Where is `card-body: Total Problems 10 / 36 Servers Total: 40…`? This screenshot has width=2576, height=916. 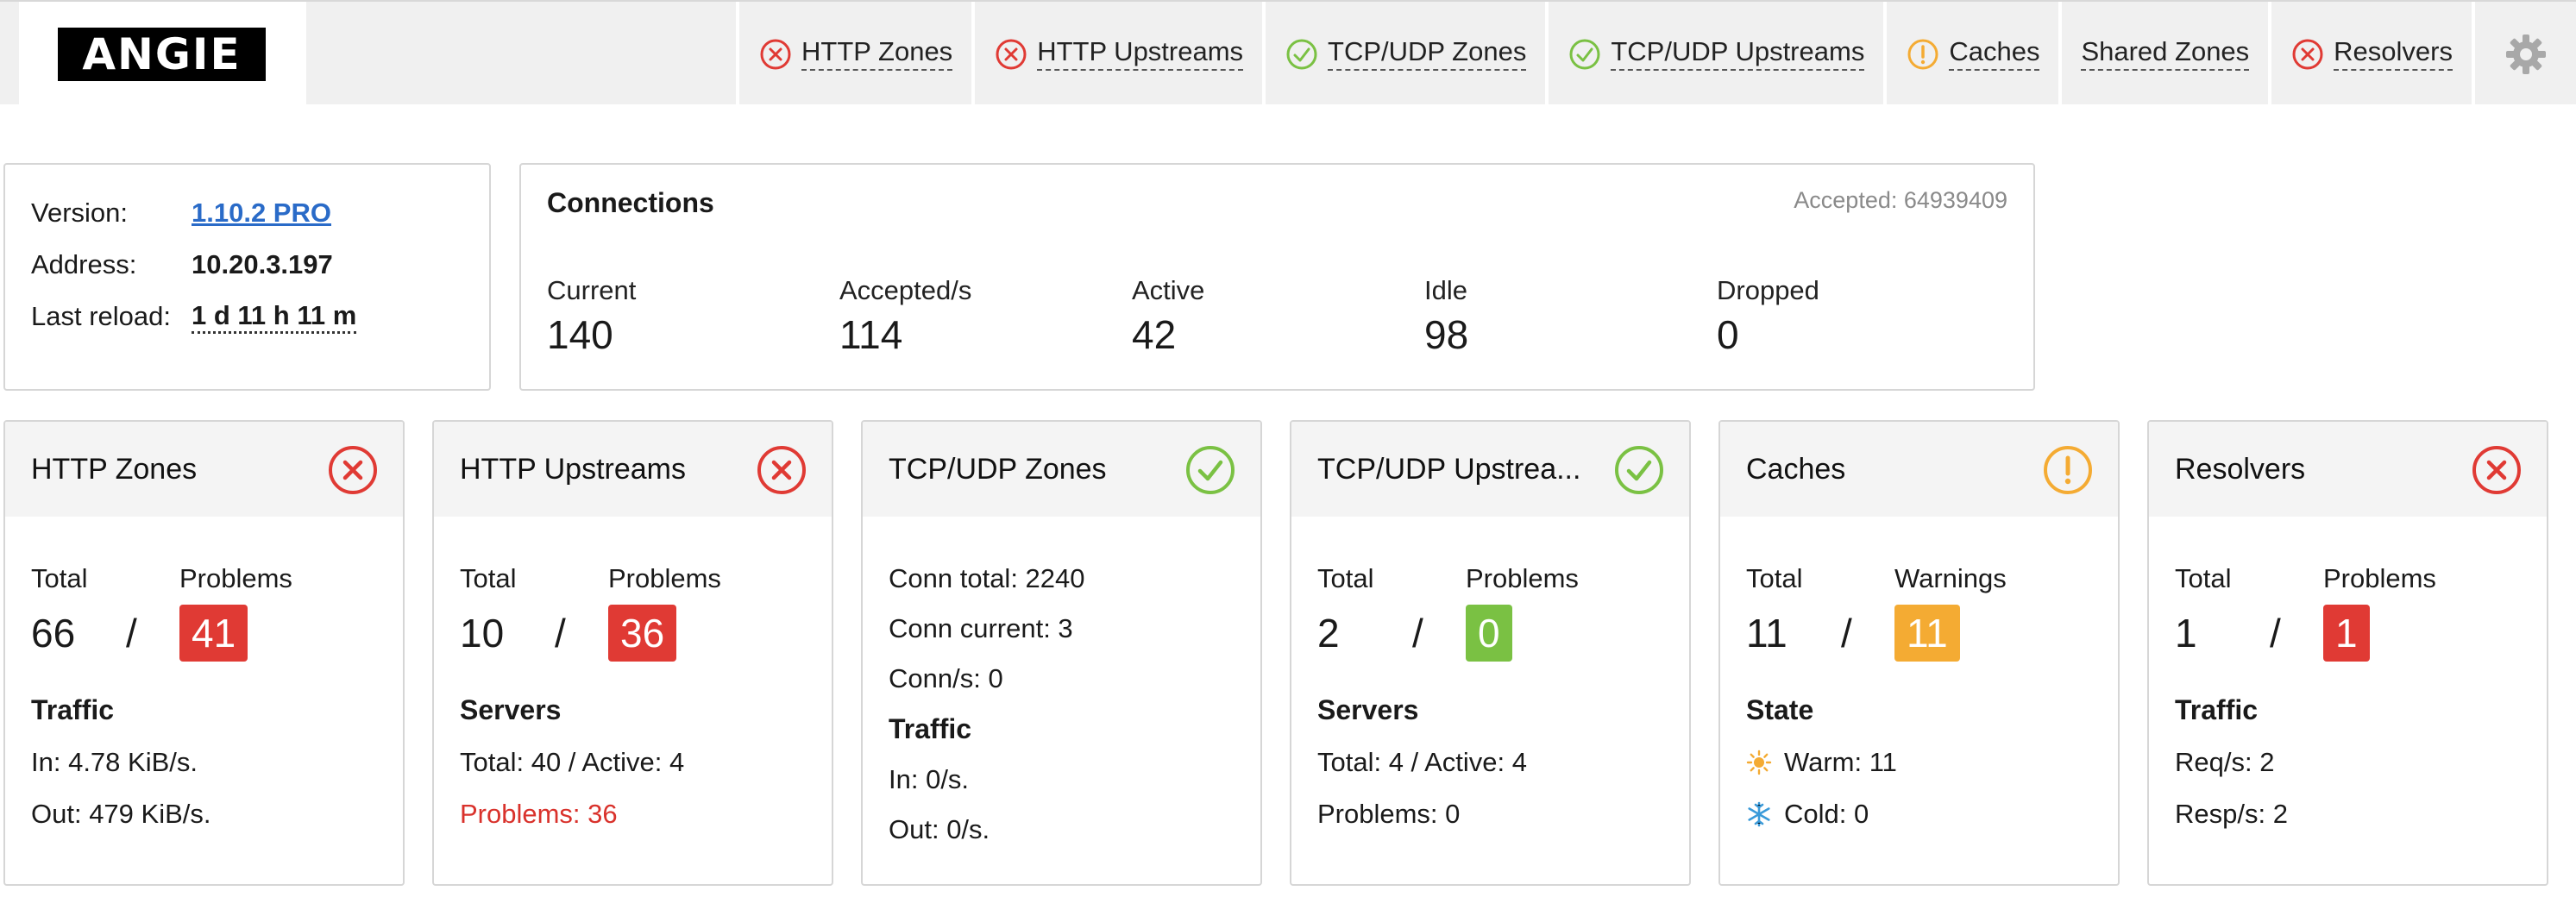
card-body: Total Problems 10 / 36 Servers Total: 40… is located at coordinates (633, 673).